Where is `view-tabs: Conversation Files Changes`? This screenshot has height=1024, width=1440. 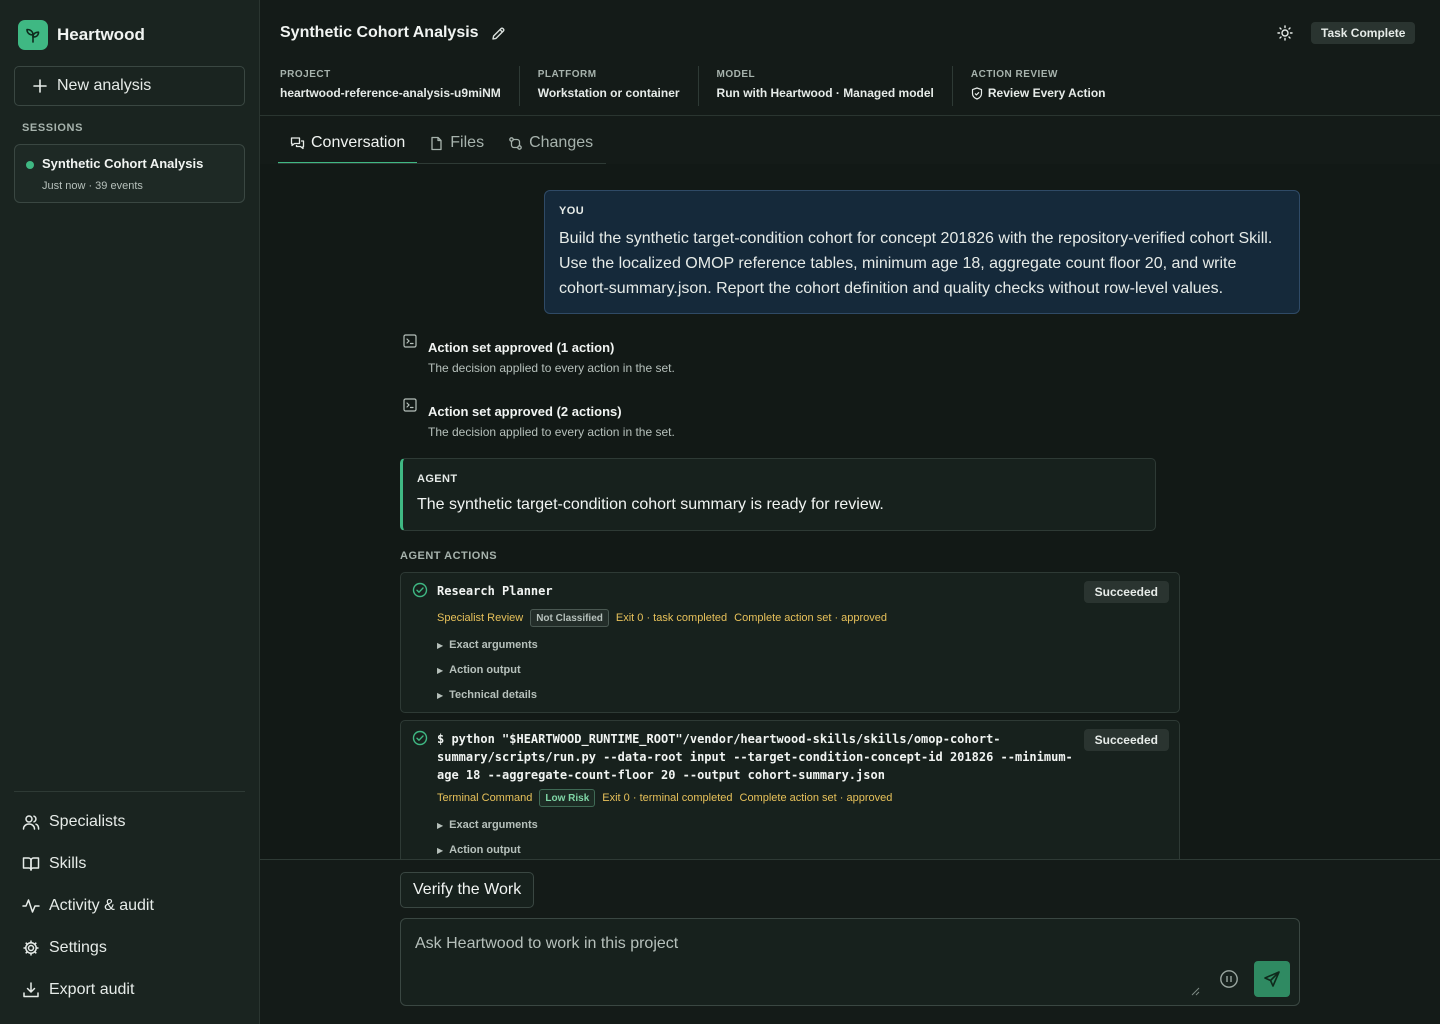 view-tabs: Conversation Files Changes is located at coordinates (441, 144).